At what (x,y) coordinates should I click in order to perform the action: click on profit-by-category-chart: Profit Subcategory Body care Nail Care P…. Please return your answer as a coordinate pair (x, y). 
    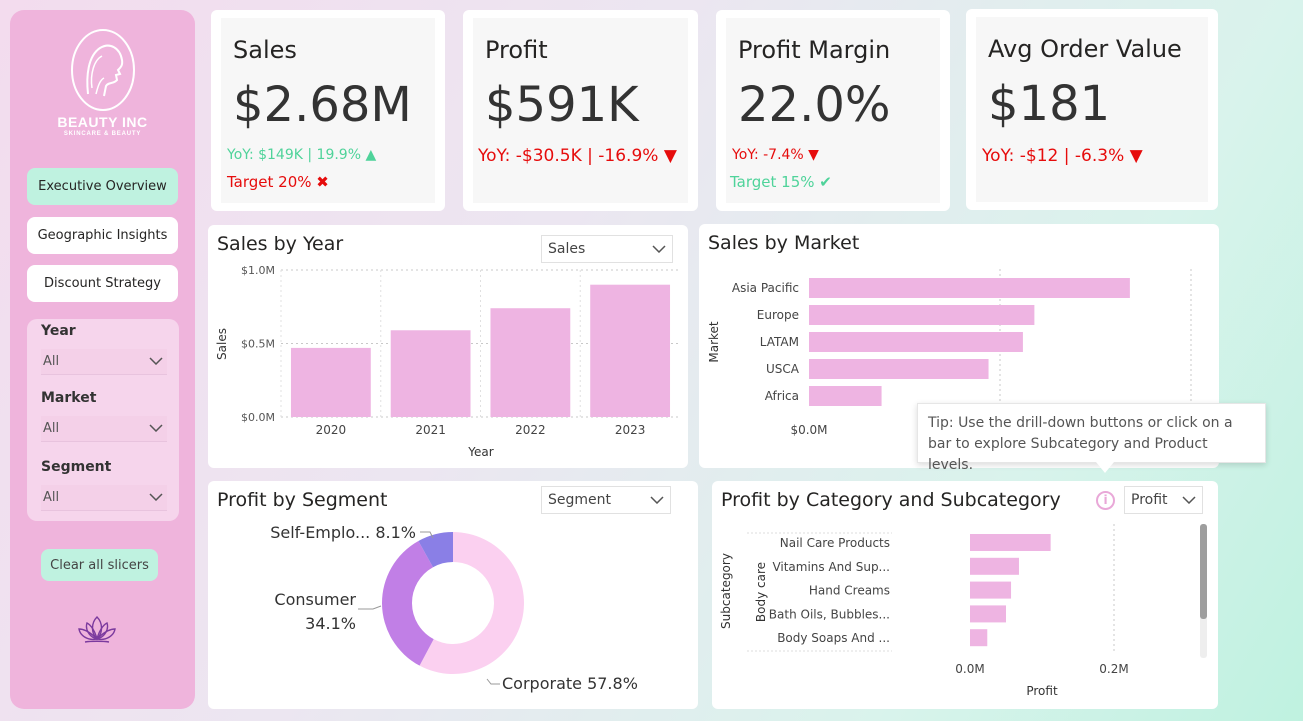
    Looking at the image, I should click on (924, 611).